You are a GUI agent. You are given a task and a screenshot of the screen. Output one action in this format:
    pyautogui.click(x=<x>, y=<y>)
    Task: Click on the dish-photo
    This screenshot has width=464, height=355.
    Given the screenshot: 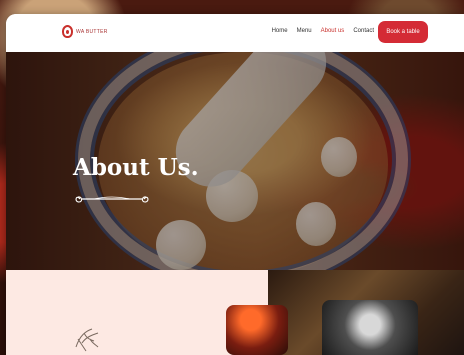 What is the action you would take?
    pyautogui.click(x=370, y=327)
    